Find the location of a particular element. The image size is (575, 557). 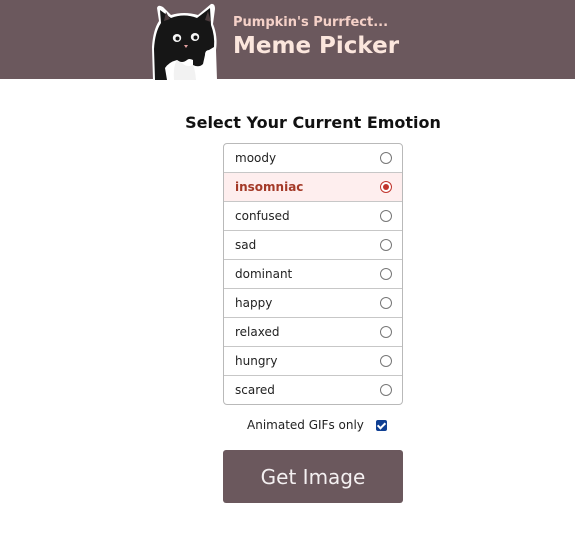

emotion-option-moody: moody is located at coordinates (313, 158).